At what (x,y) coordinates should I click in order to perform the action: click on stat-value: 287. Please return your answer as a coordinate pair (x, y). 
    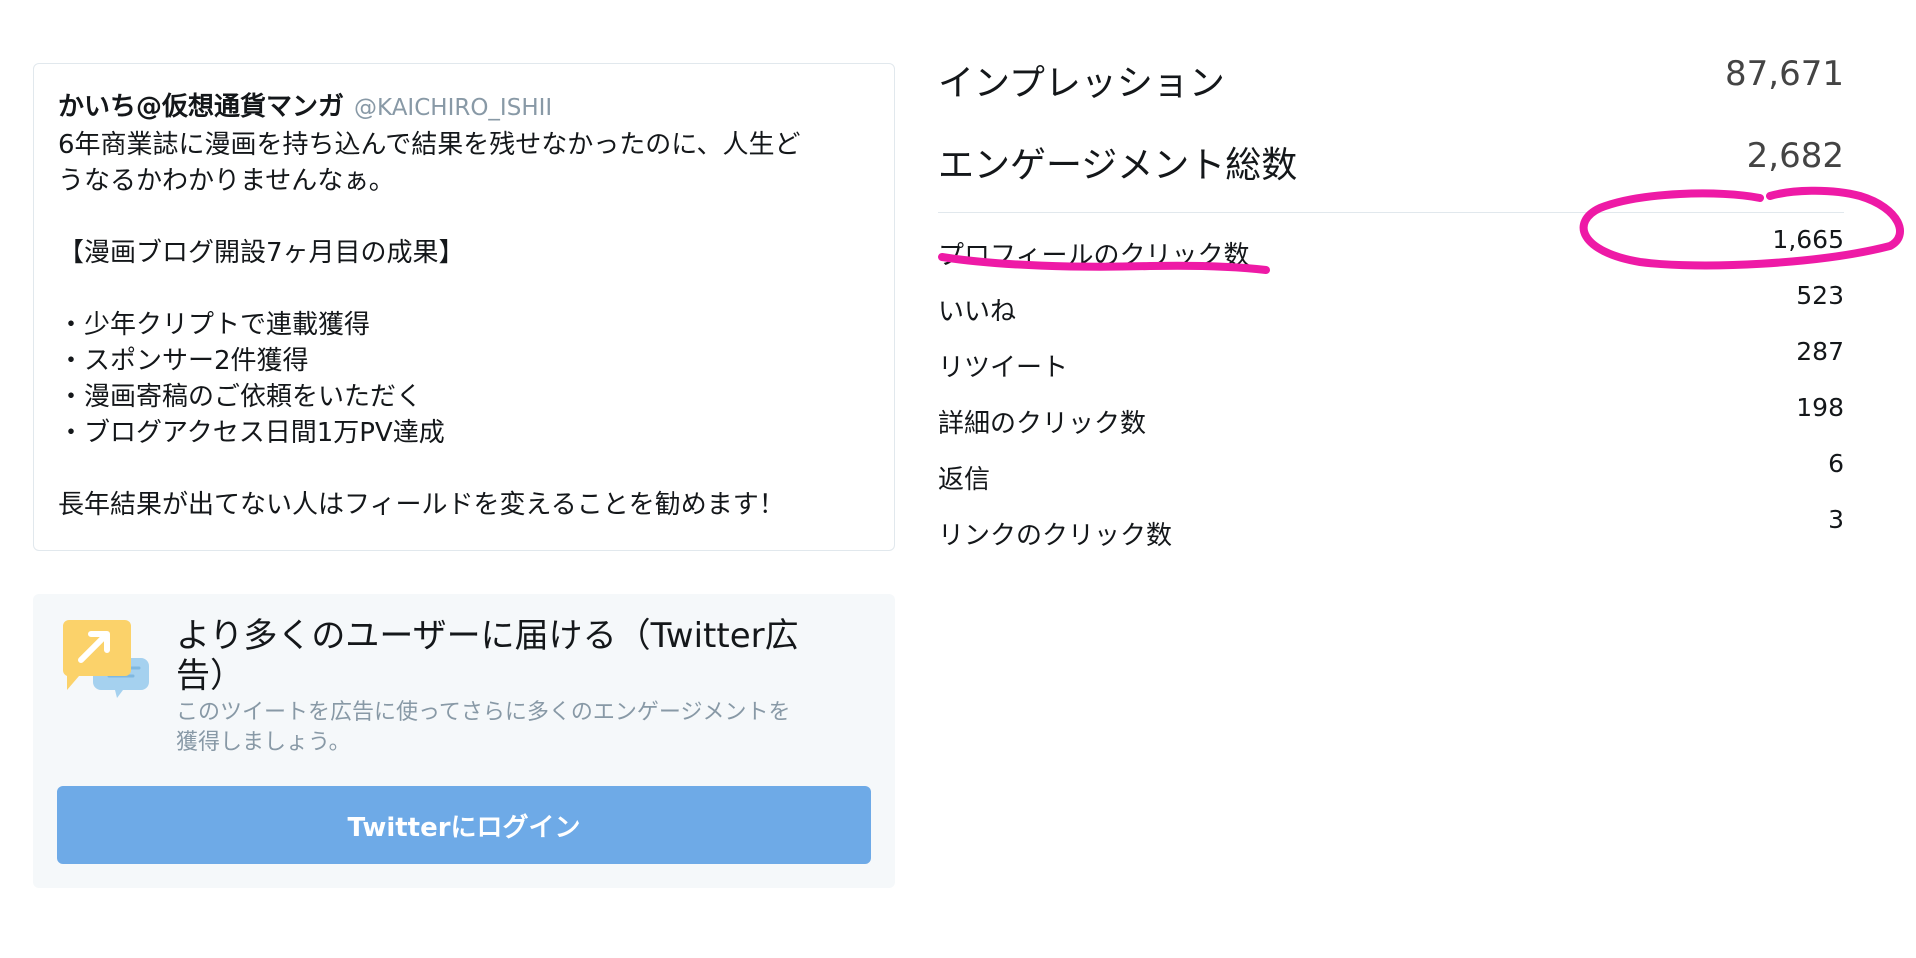
    Looking at the image, I should click on (1820, 351).